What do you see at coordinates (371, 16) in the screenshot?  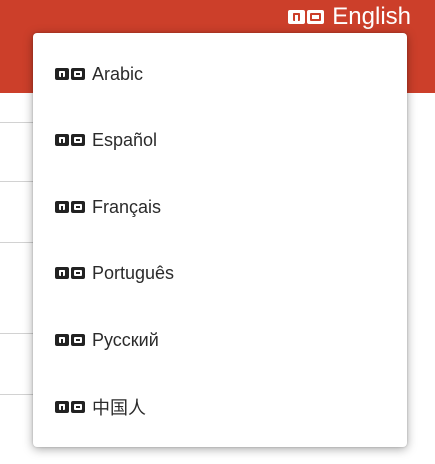 I see `current-language-label: English` at bounding box center [371, 16].